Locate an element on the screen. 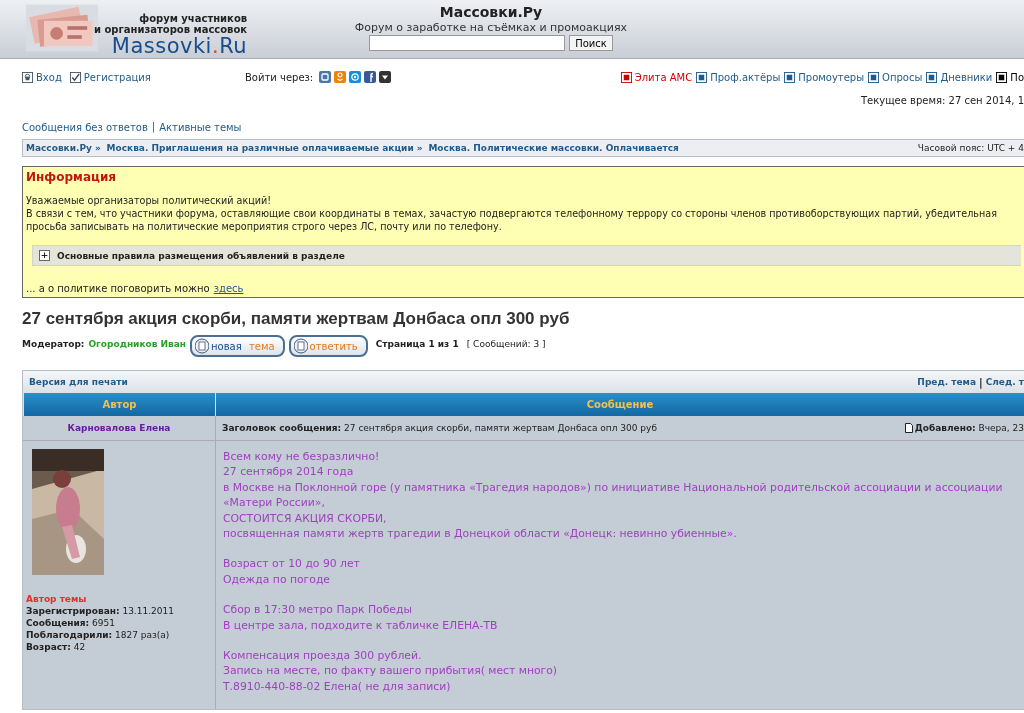 The height and width of the screenshot is (713, 1024). author-role: Автор темы is located at coordinates (57, 599).